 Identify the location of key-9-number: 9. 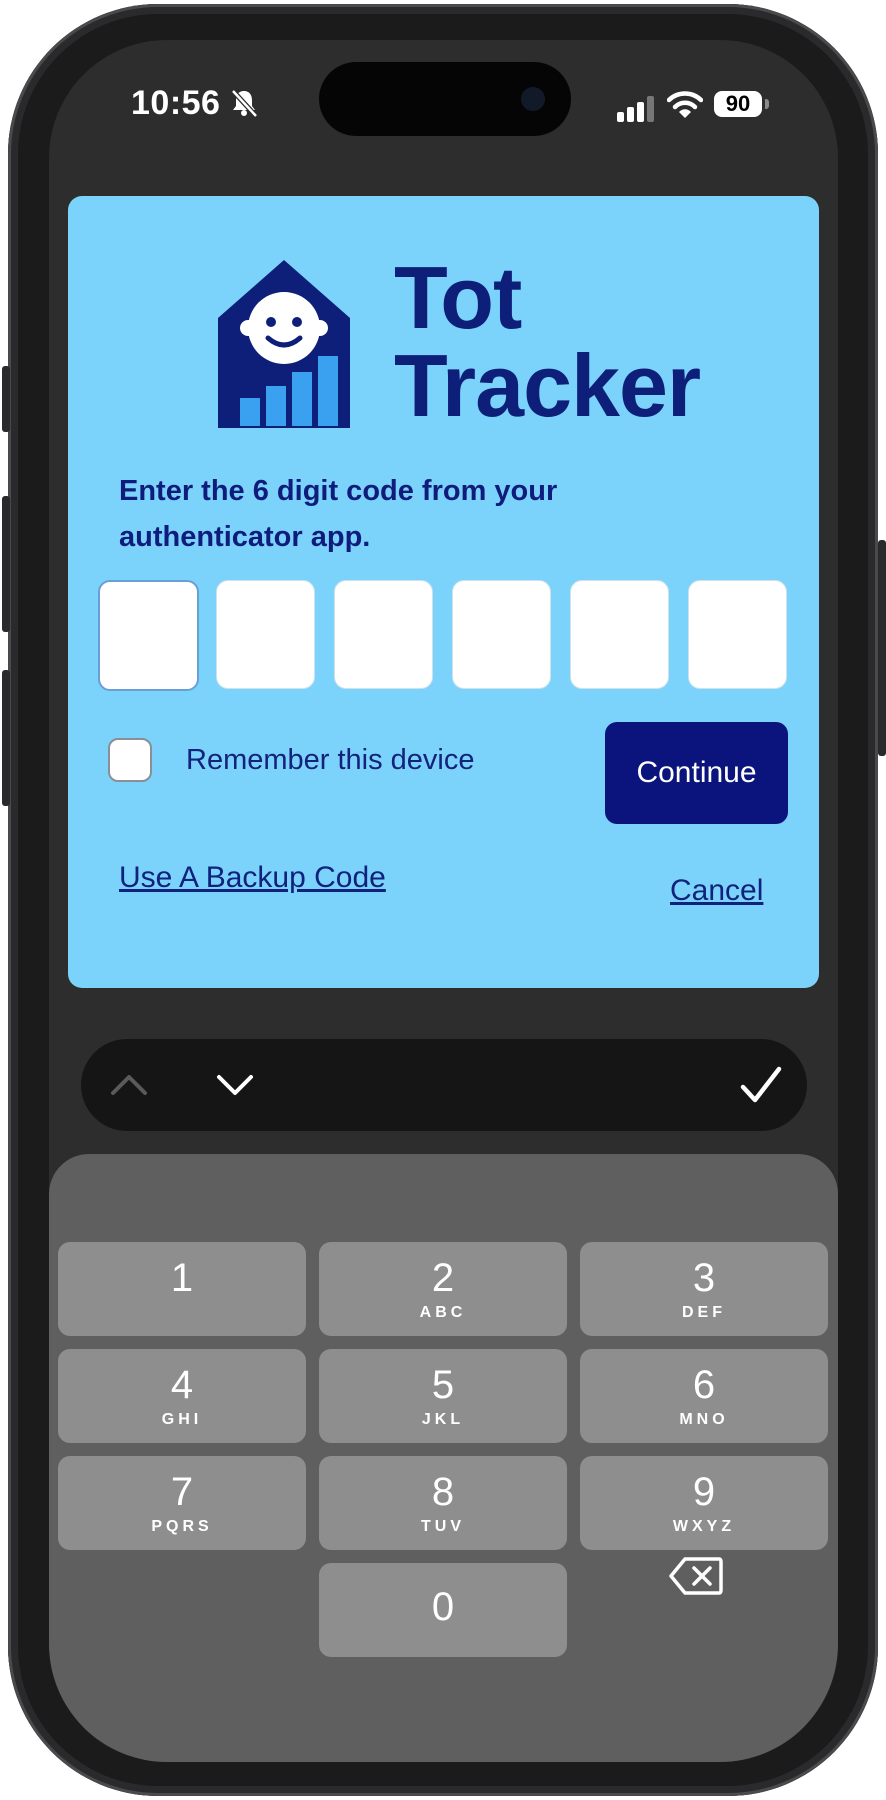
(704, 1492).